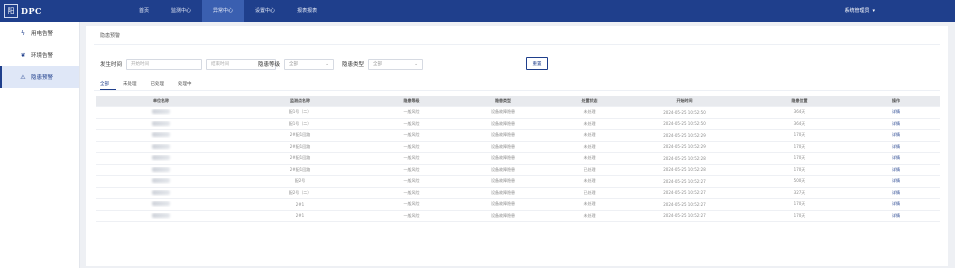 The image size is (955, 268). I want to click on sidebar-item: ❦ 环境告警, so click(39, 55).